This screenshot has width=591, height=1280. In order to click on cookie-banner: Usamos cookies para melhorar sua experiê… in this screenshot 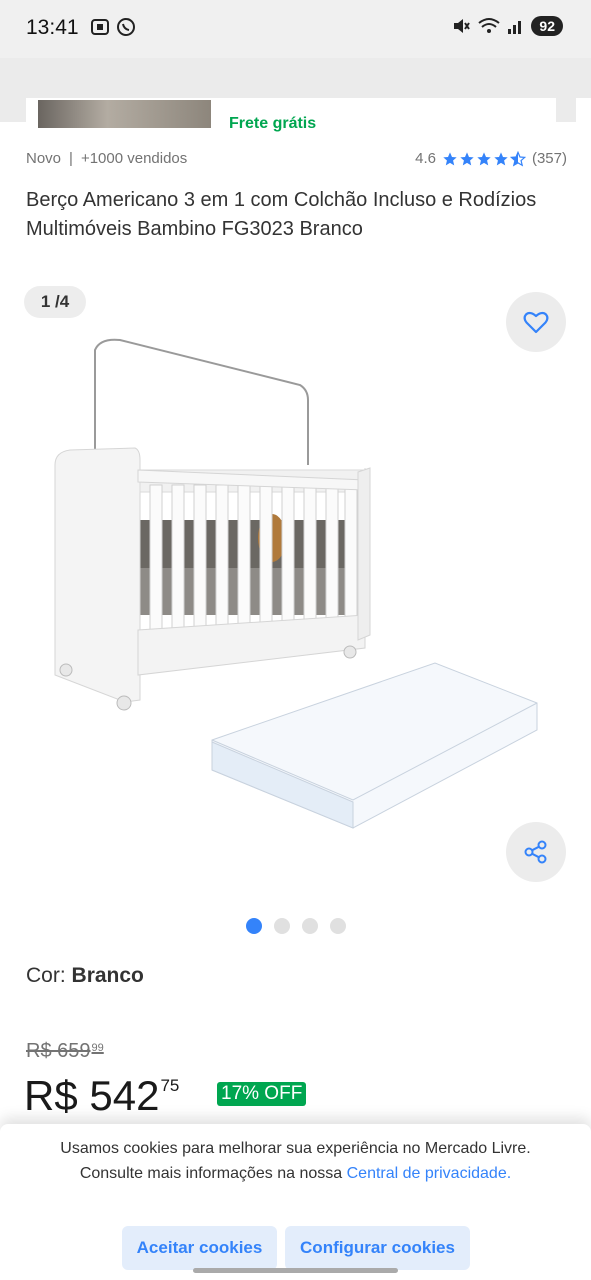, I will do `click(295, 1202)`.